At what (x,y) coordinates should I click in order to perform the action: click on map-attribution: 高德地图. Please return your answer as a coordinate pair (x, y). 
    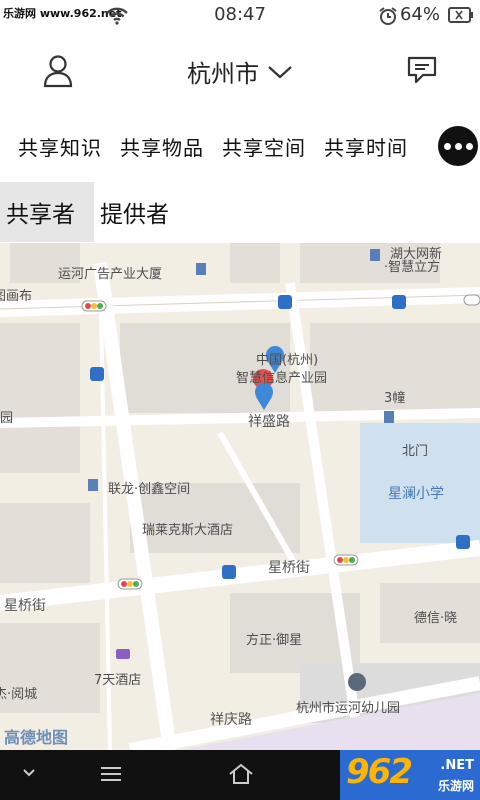
    Looking at the image, I should click on (36, 737).